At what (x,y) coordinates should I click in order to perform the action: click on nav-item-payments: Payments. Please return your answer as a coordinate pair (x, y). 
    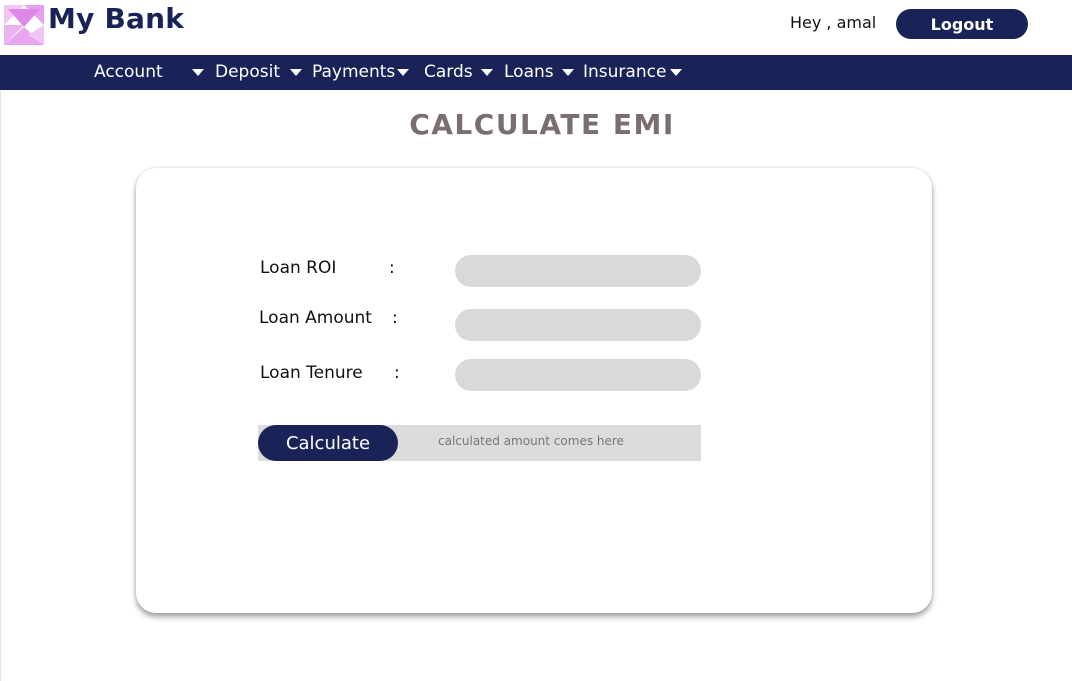
    Looking at the image, I should click on (361, 72).